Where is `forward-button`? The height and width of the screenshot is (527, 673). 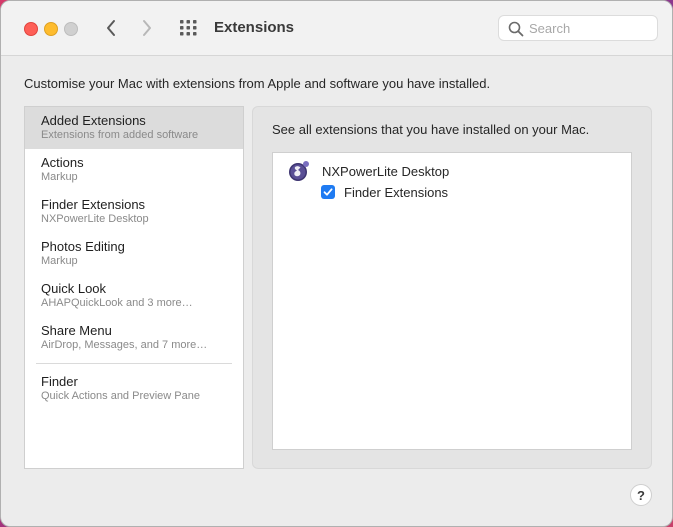 forward-button is located at coordinates (147, 28).